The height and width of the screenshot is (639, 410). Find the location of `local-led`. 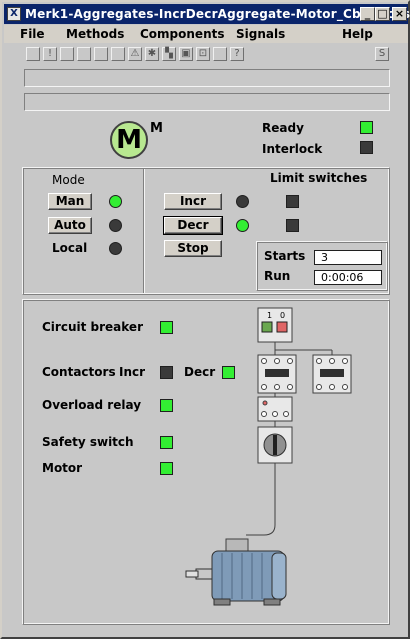

local-led is located at coordinates (115, 248).